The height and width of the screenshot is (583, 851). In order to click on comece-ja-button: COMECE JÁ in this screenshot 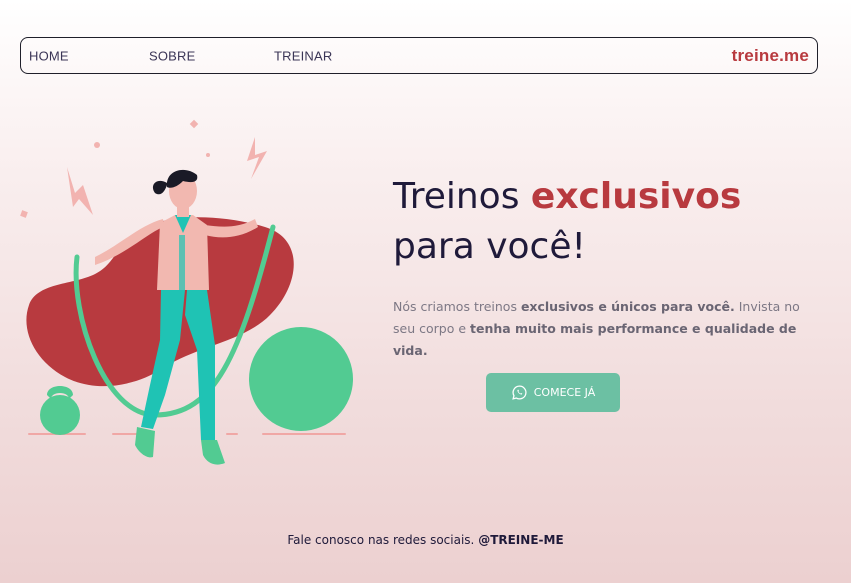, I will do `click(553, 392)`.